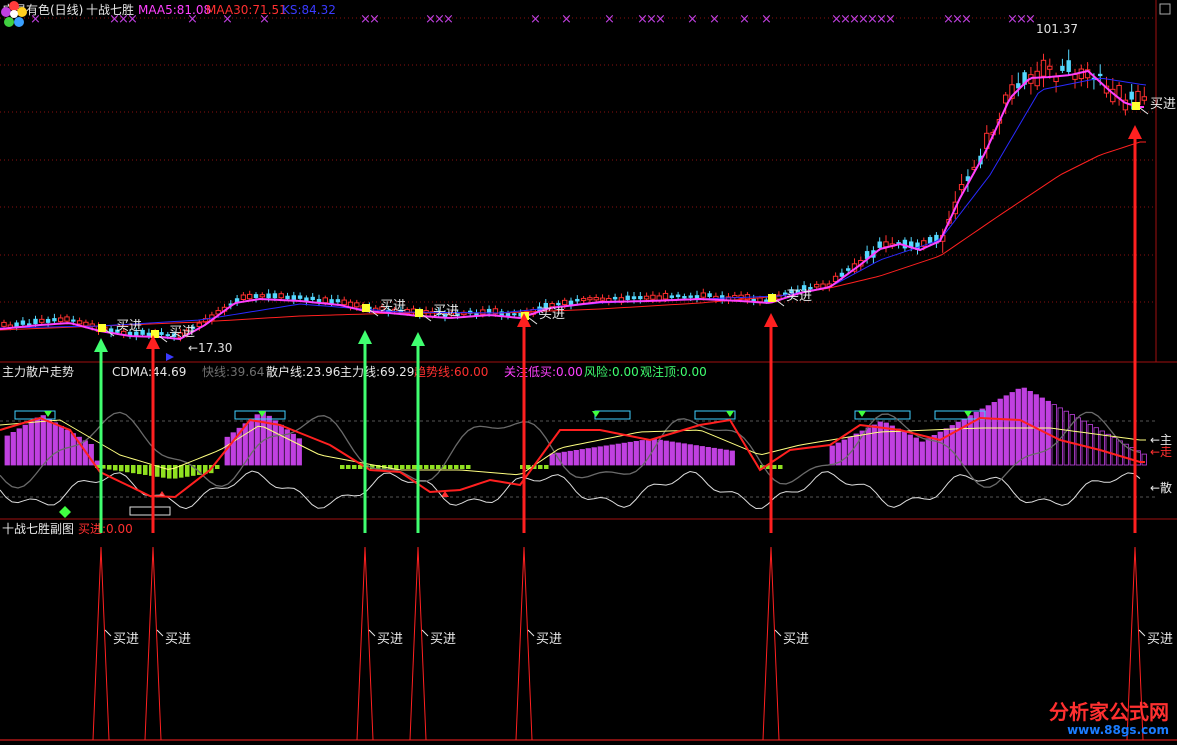 The height and width of the screenshot is (745, 1177). I want to click on green-diamond-icon, so click(65, 512).